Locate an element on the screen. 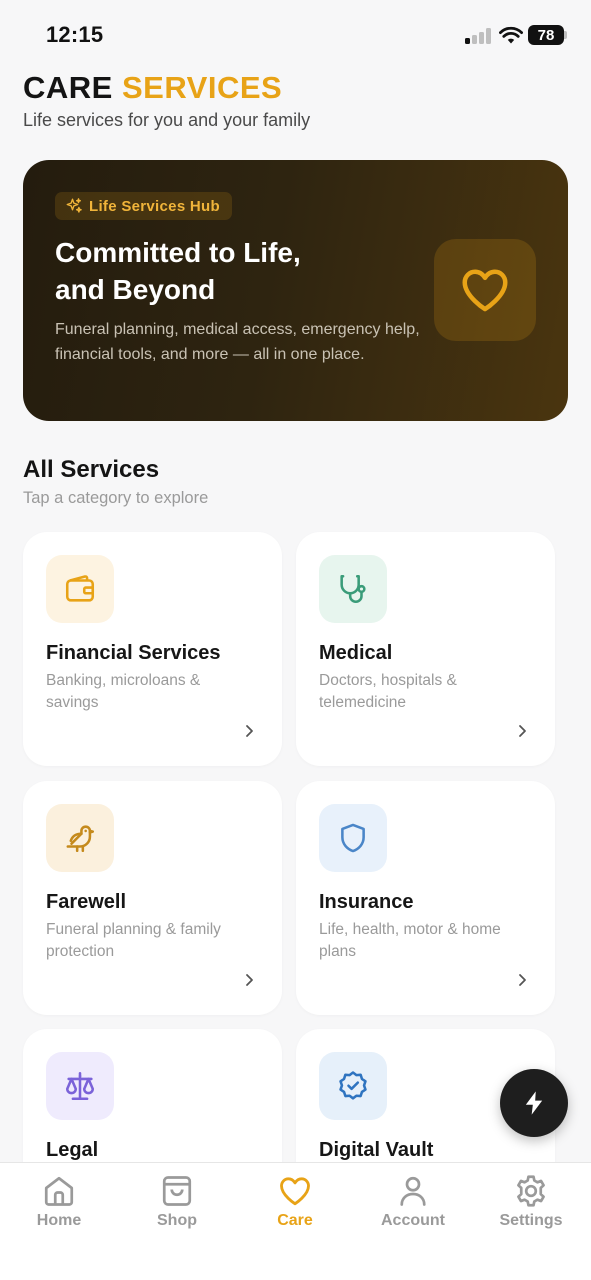 The image size is (591, 1280). tab-settings: Settings is located at coordinates (531, 1201).